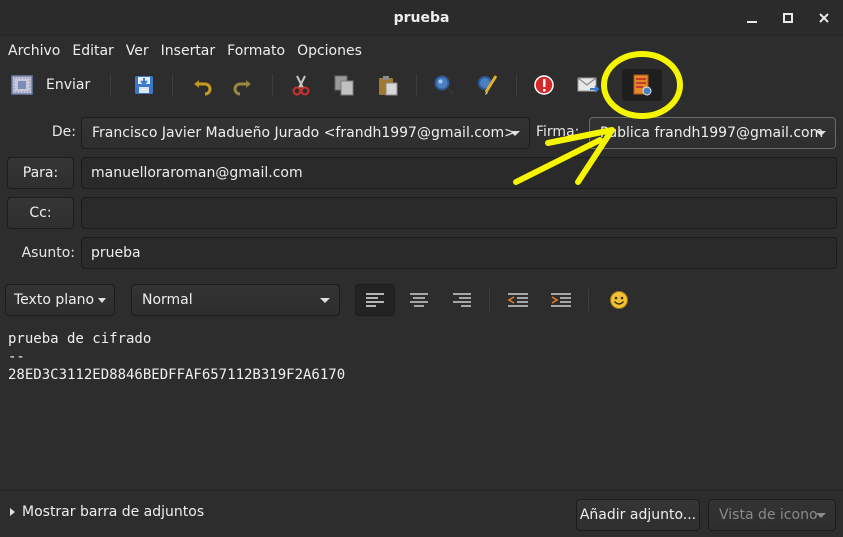 This screenshot has height=537, width=843. What do you see at coordinates (167, 300) in the screenshot?
I see `paragraph-style-value: Normal` at bounding box center [167, 300].